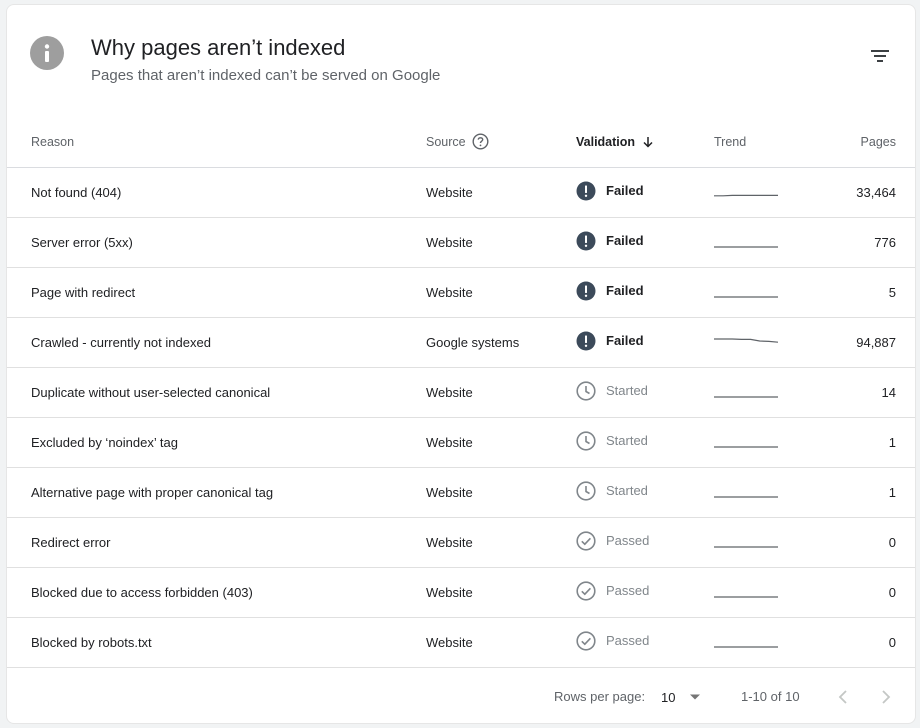 The width and height of the screenshot is (920, 728). I want to click on source-label: Google systems, so click(473, 342).